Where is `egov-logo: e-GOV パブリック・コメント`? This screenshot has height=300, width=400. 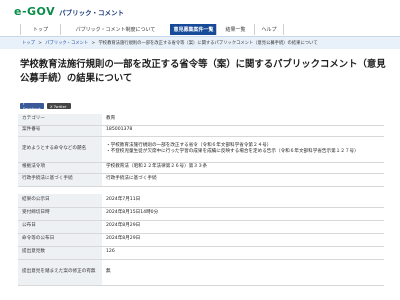 egov-logo: e-GOV パブリック・コメント is located at coordinates (69, 11).